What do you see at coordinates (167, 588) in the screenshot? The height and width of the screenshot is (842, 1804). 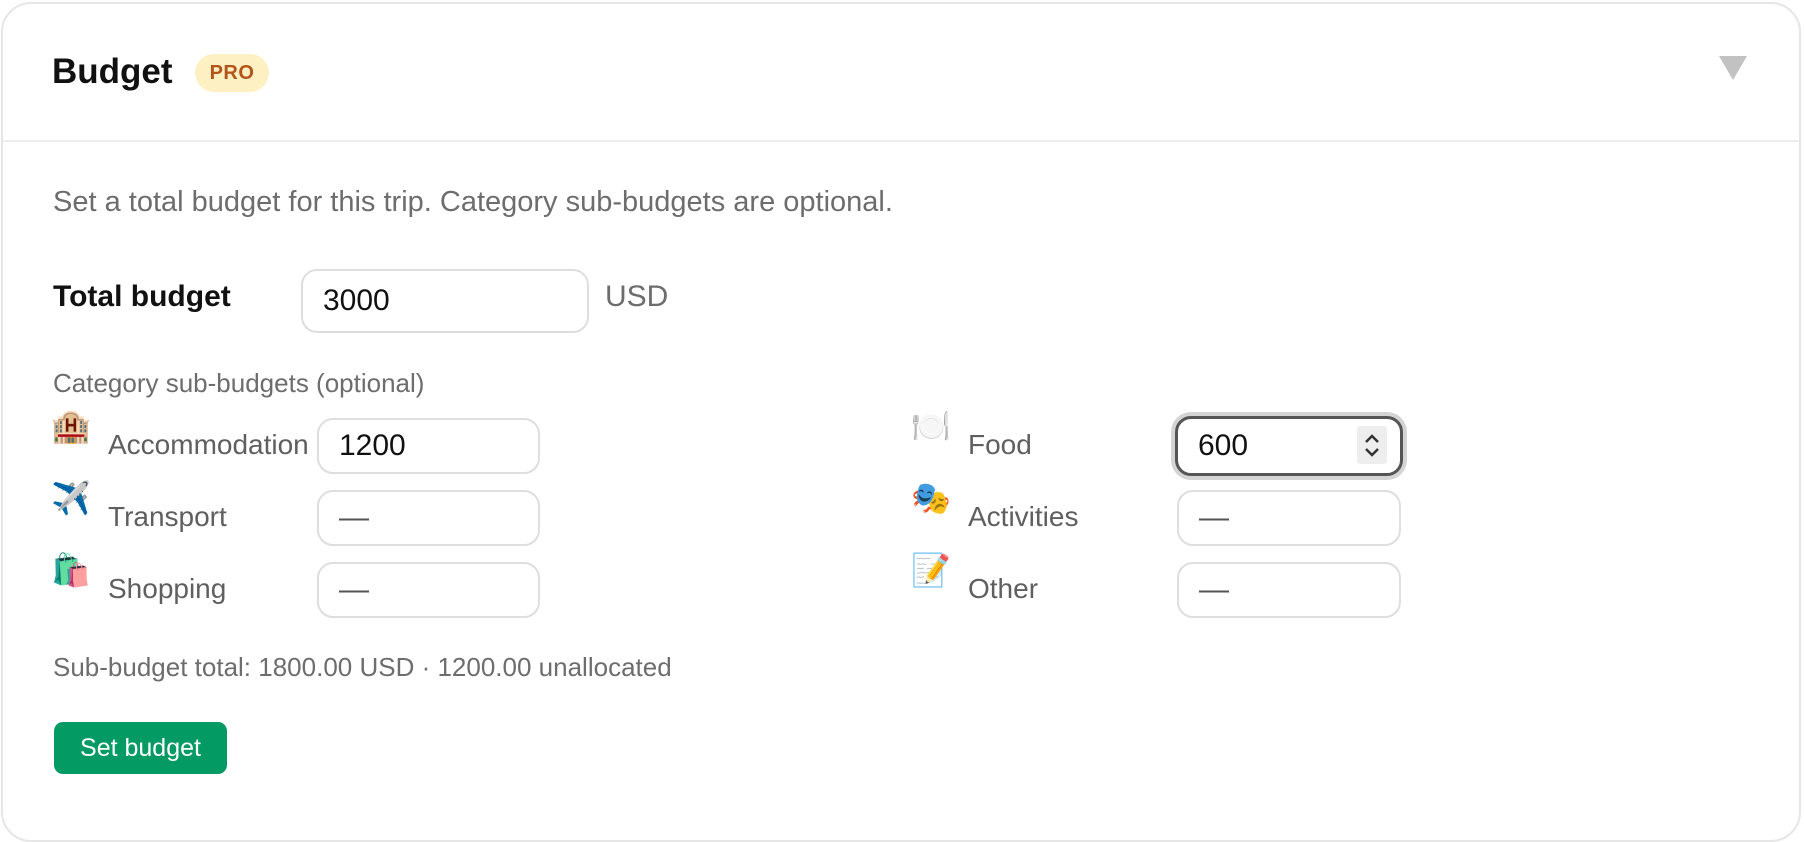 I see `category-label-shopping: Shopping` at bounding box center [167, 588].